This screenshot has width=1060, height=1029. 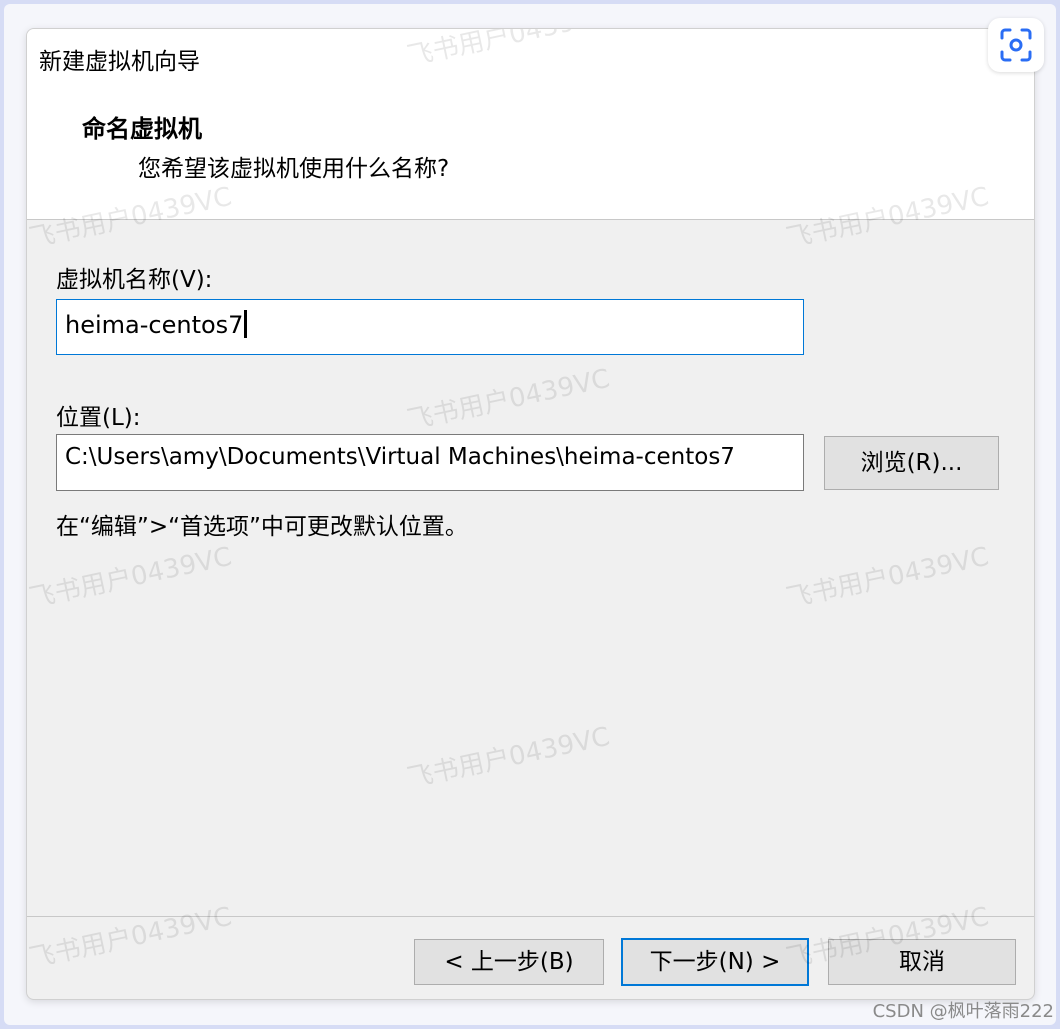 What do you see at coordinates (922, 962) in the screenshot?
I see `cancel-button: 取消` at bounding box center [922, 962].